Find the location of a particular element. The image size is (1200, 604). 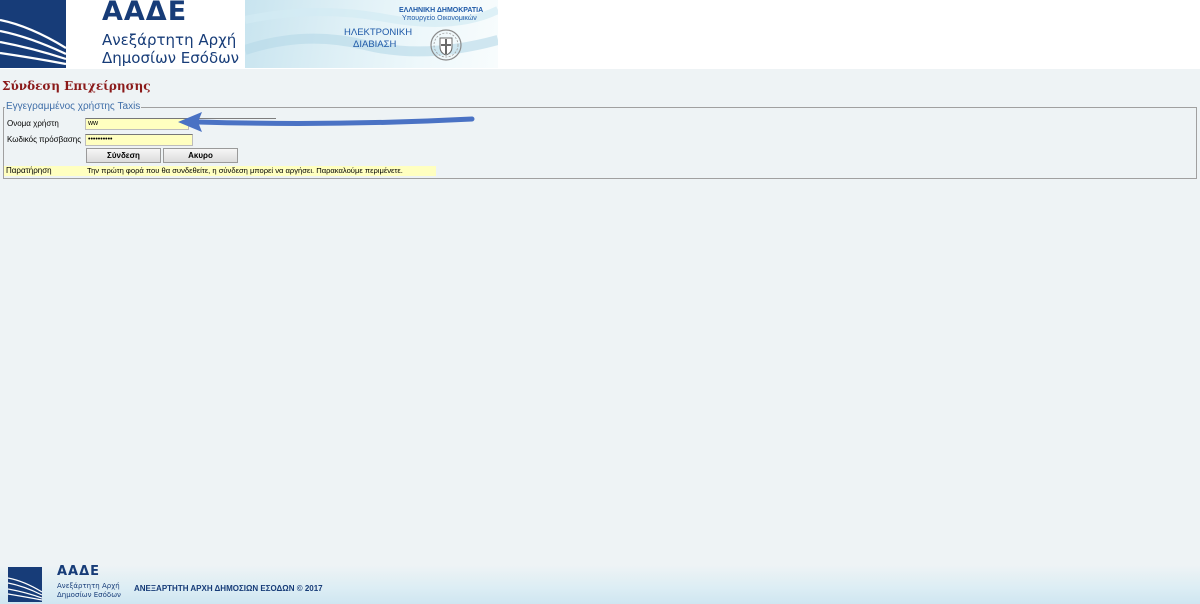

greek-state-emblem-icon is located at coordinates (446, 45).